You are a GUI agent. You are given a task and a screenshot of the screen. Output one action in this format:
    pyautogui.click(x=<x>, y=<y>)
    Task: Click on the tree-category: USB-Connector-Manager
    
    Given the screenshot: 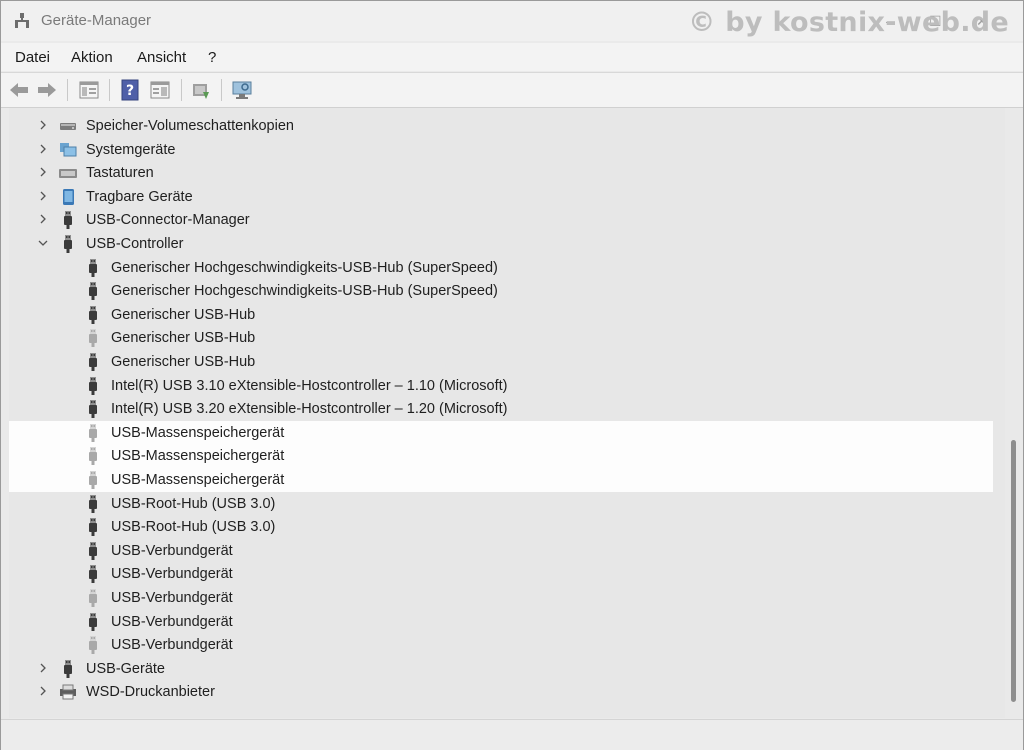 What is the action you would take?
    pyautogui.click(x=501, y=220)
    